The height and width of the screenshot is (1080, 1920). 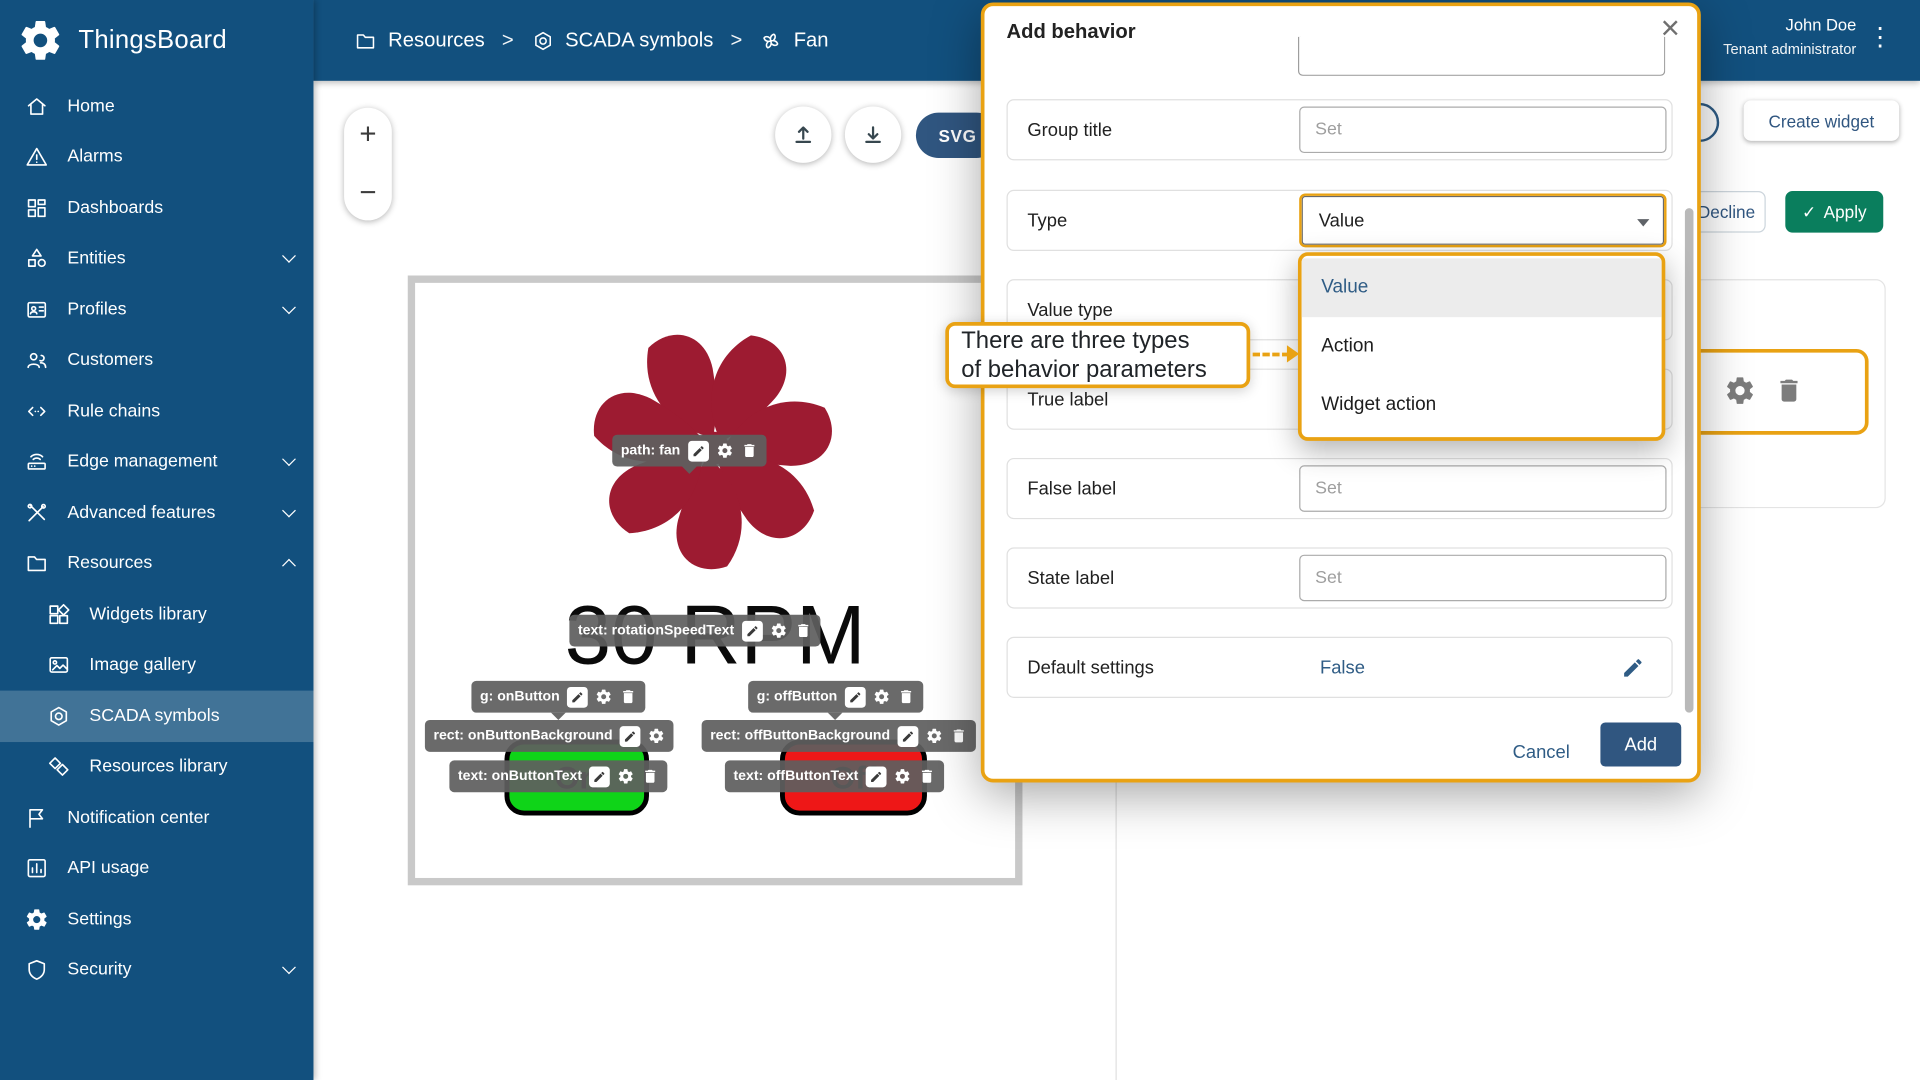 What do you see at coordinates (97, 309) in the screenshot?
I see `sidebar-item-label: Profiles` at bounding box center [97, 309].